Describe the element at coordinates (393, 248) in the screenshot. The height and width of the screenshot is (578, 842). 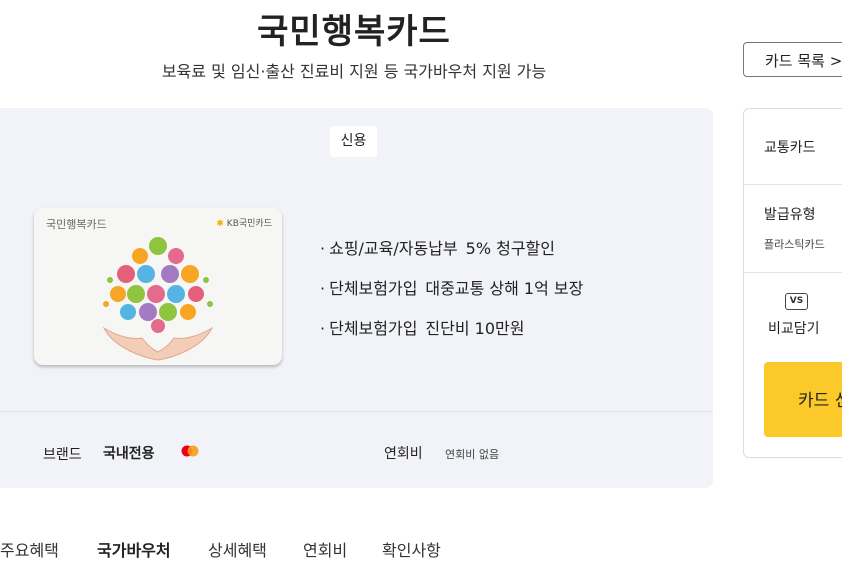
I see `benefit-label: 쇼핑/교육/자동납부` at that location.